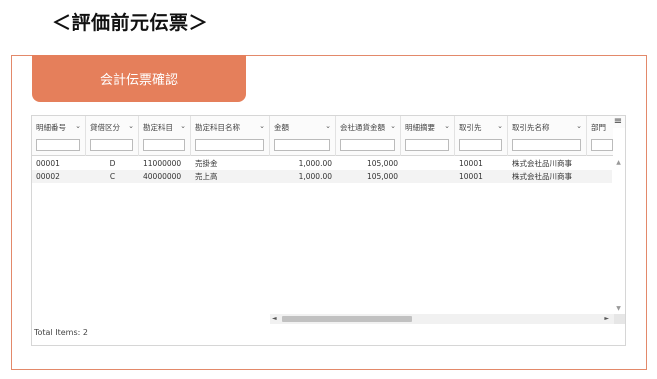  I want to click on column-header-business-partner-name: 取引先名称 ⌄, so click(547, 136).